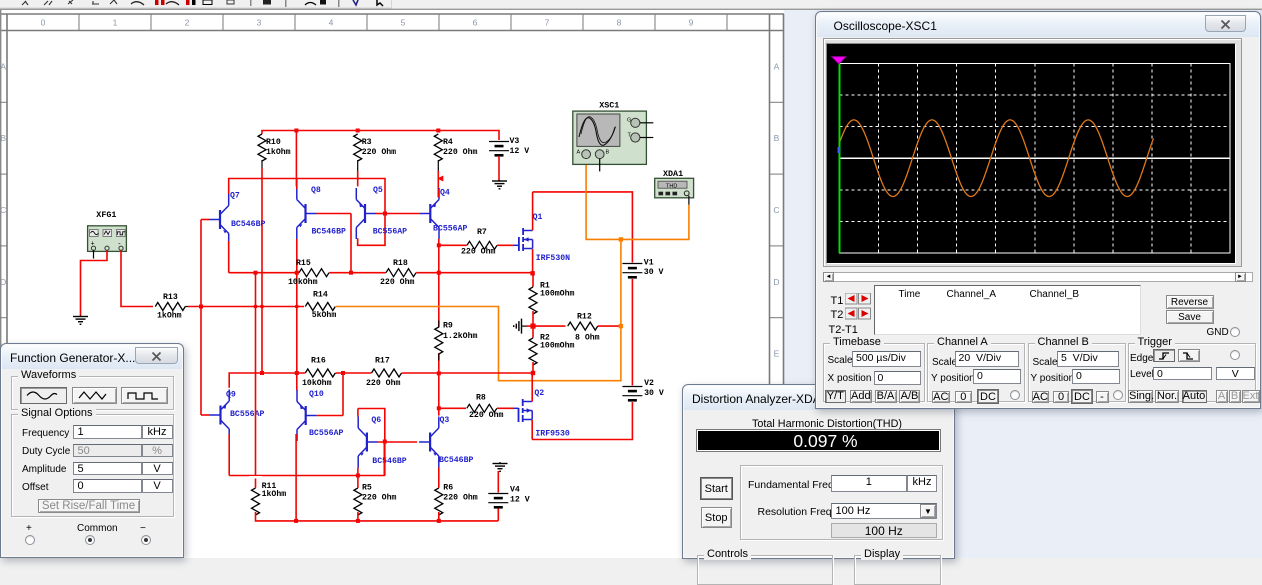 This screenshot has width=1262, height=585. What do you see at coordinates (482, 232) in the screenshot?
I see `svg-text: R7` at bounding box center [482, 232].